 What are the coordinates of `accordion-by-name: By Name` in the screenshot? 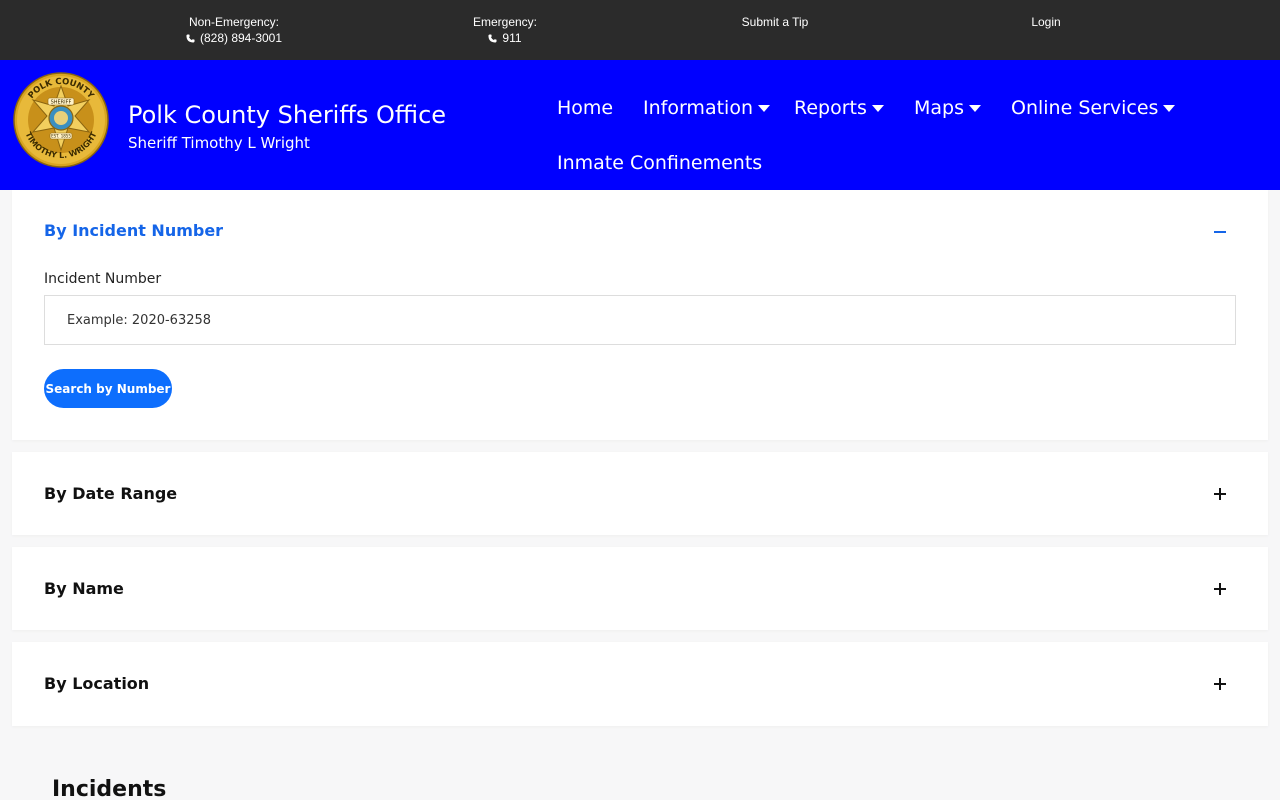 It's located at (640, 588).